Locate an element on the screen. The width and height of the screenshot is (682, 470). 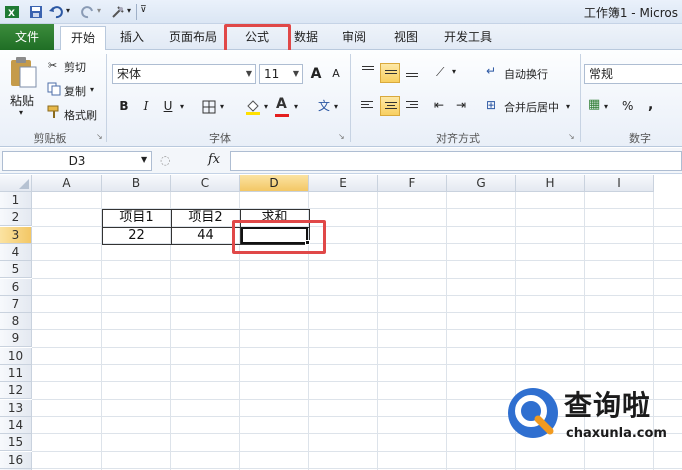
column-header-h: H is located at coordinates (550, 183).